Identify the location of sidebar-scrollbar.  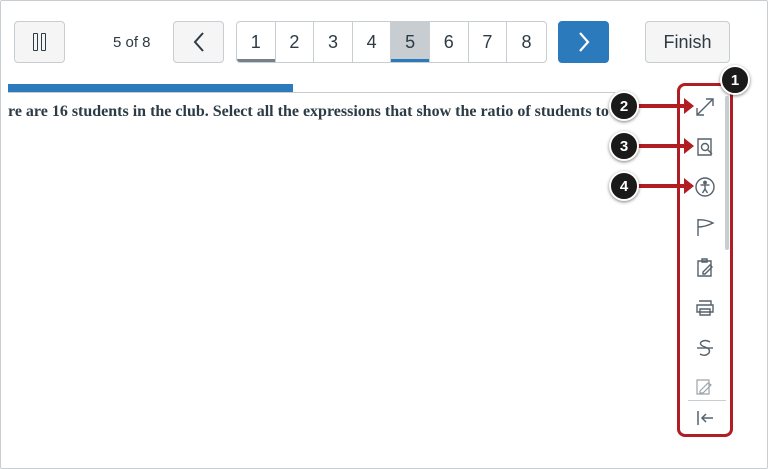
(727, 173).